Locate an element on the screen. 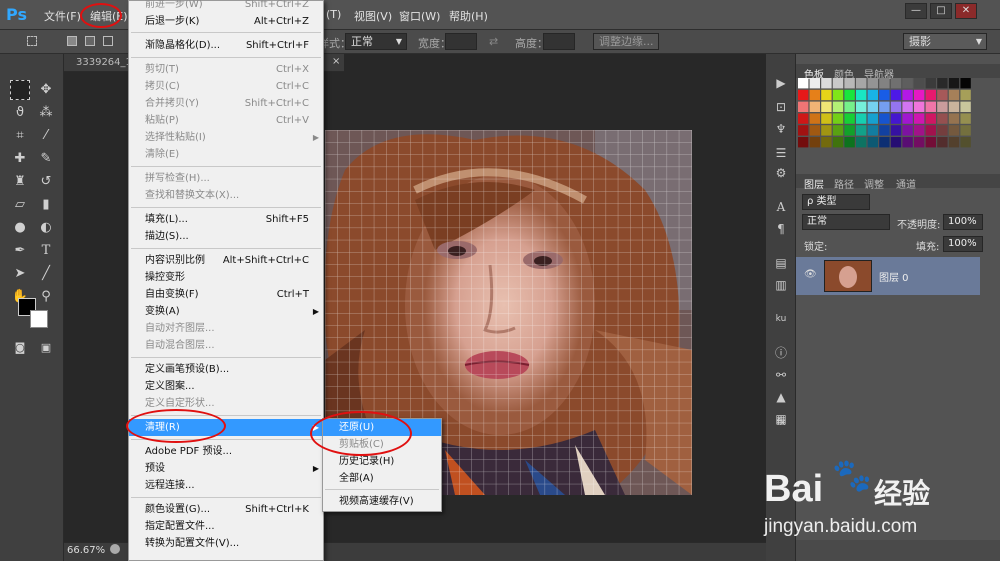 Image resolution: width=1000 pixels, height=561 pixels. dodge-icon: ◐ is located at coordinates (46, 228).